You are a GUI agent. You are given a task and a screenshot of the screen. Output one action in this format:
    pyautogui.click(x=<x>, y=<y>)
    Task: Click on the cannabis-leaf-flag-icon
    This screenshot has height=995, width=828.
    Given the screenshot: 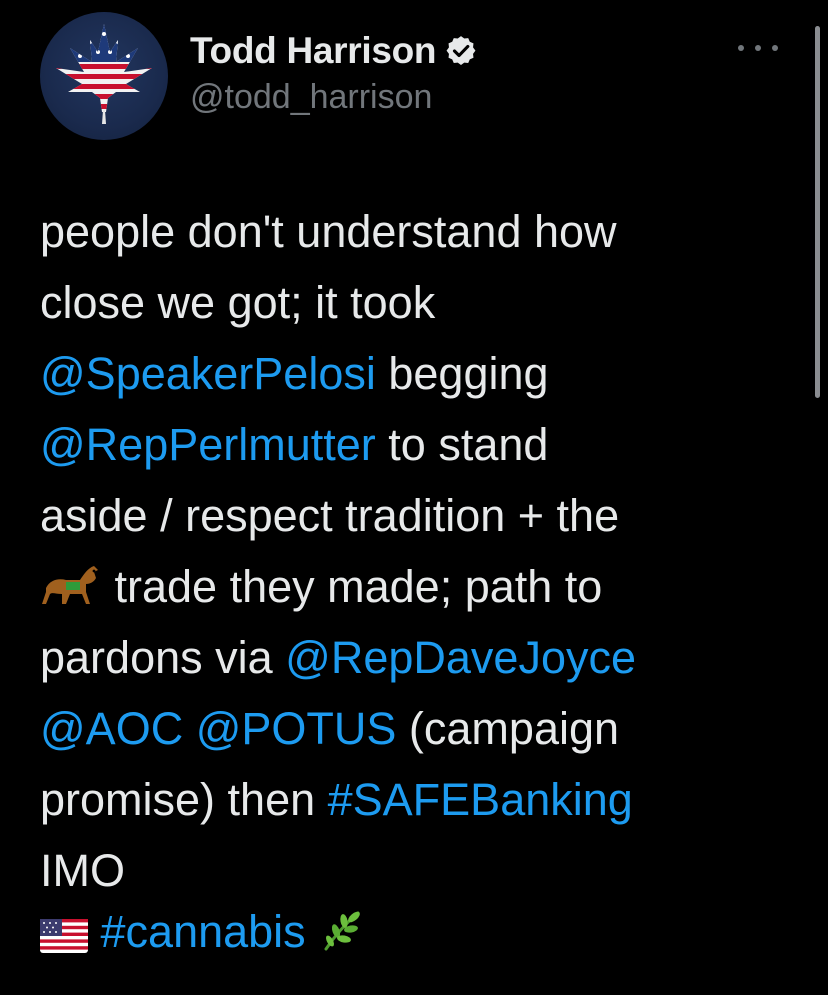 What is the action you would take?
    pyautogui.click(x=104, y=74)
    